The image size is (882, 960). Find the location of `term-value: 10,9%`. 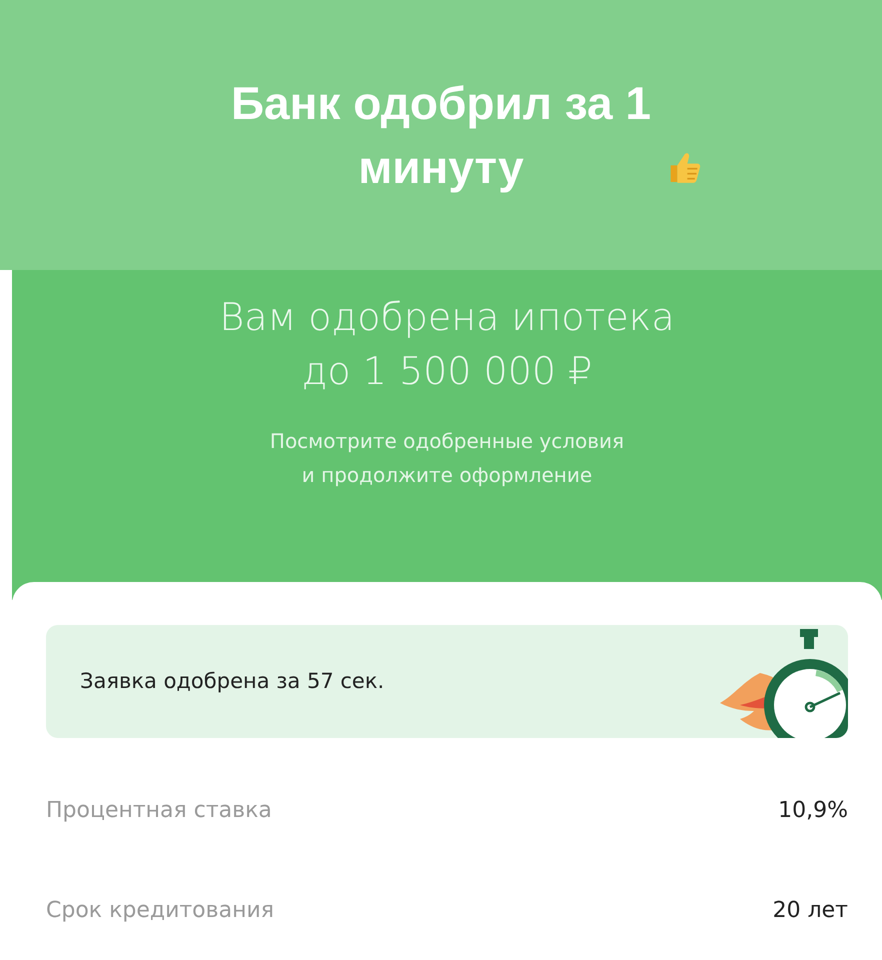

term-value: 10,9% is located at coordinates (813, 810).